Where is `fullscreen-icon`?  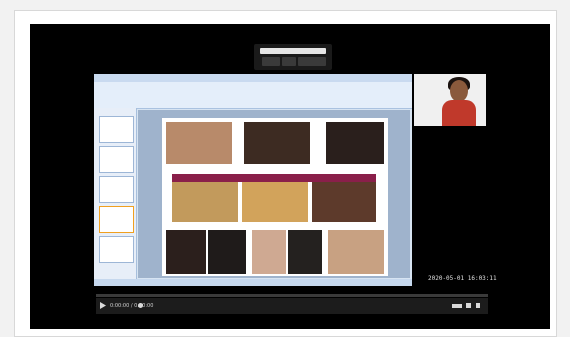 fullscreen-icon is located at coordinates (468, 305).